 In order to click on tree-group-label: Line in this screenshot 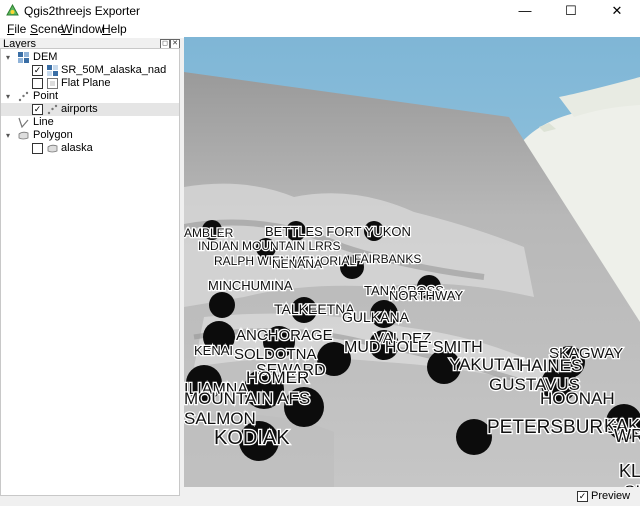, I will do `click(43, 122)`.